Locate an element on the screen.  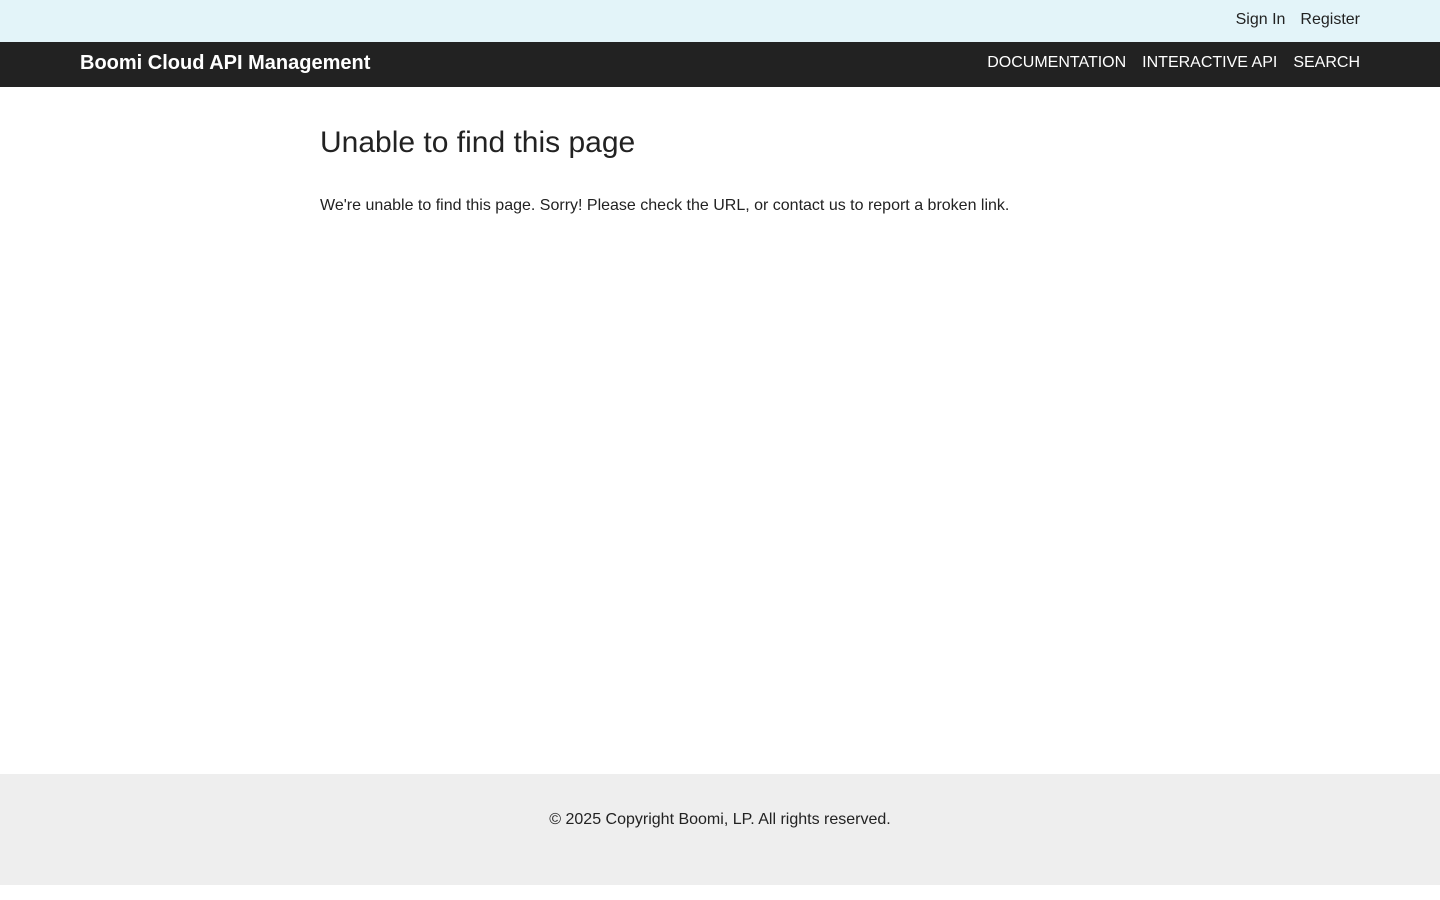
nav-item-search: SEARCH is located at coordinates (1326, 63).